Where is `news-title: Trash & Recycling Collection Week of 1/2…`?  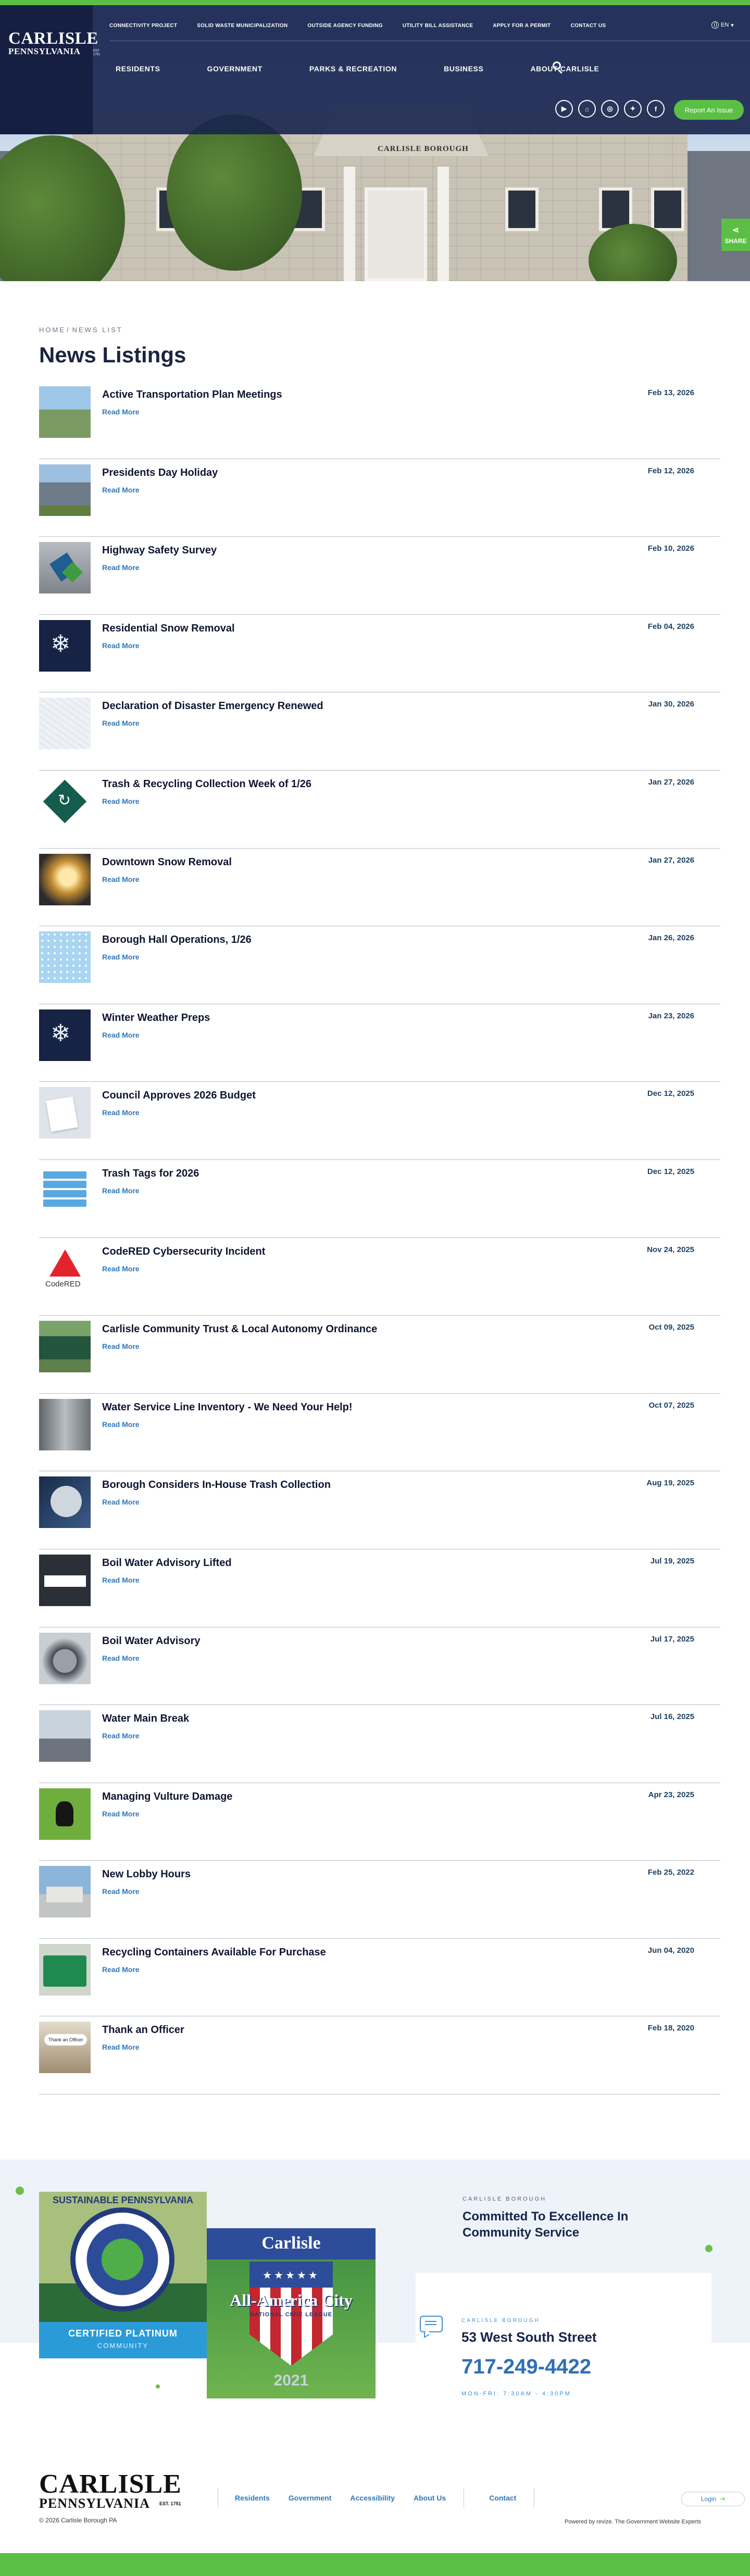 news-title: Trash & Recycling Collection Week of 1/2… is located at coordinates (206, 784).